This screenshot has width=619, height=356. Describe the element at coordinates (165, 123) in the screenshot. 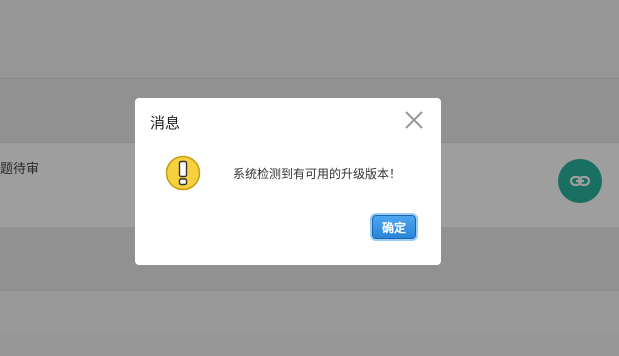

I see `dialog-title: 消息` at that location.